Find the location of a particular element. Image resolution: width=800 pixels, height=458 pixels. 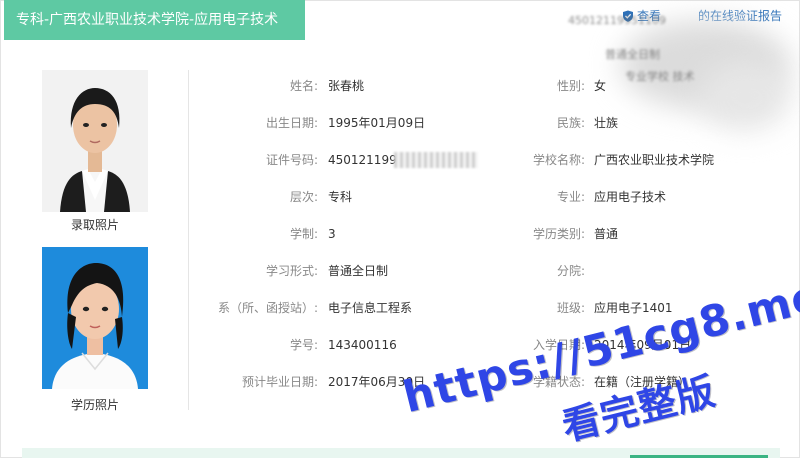

field-edu-type-value: 普通 is located at coordinates (606, 234).